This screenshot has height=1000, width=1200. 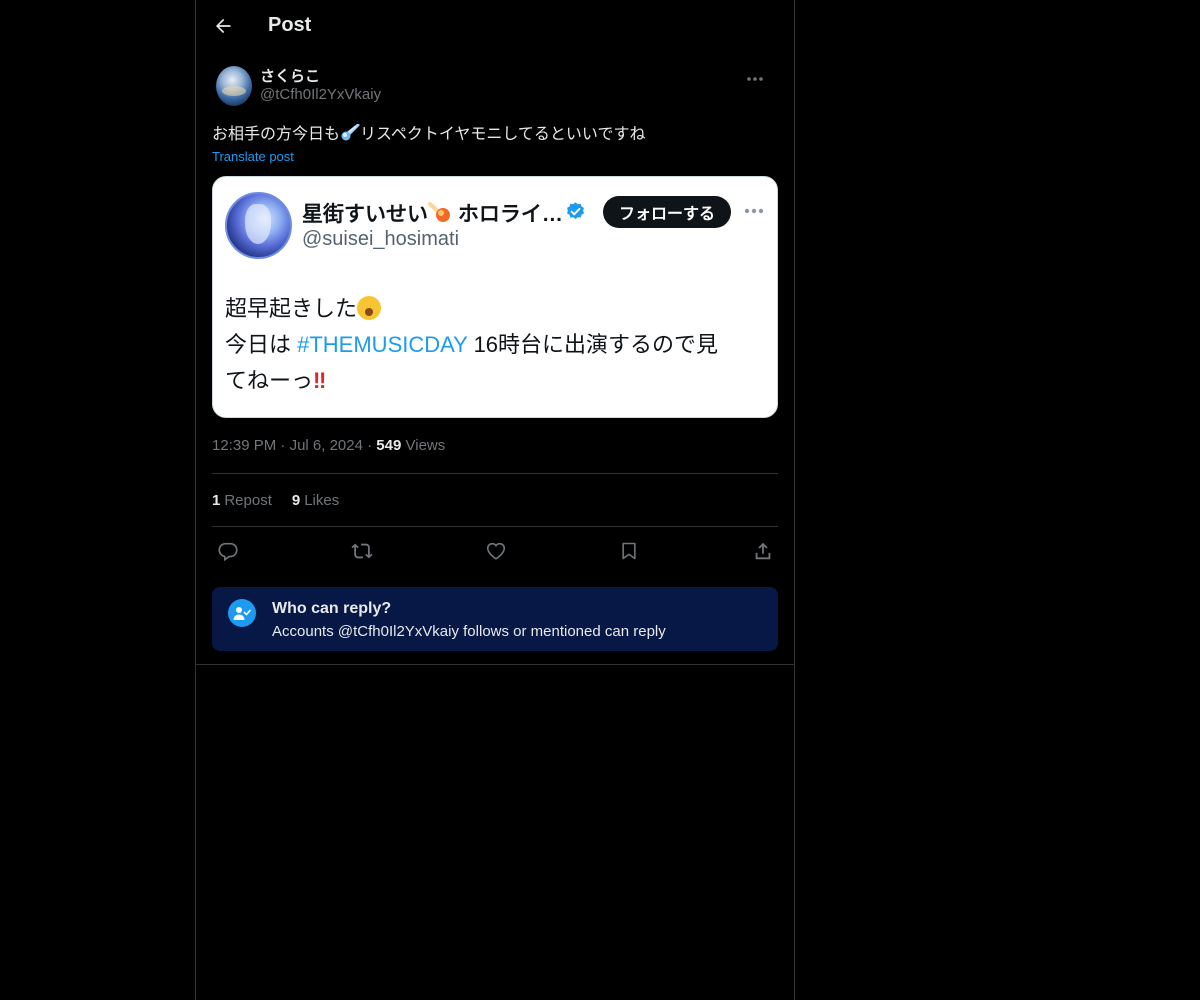 What do you see at coordinates (242, 613) in the screenshot?
I see `mention-user-icon` at bounding box center [242, 613].